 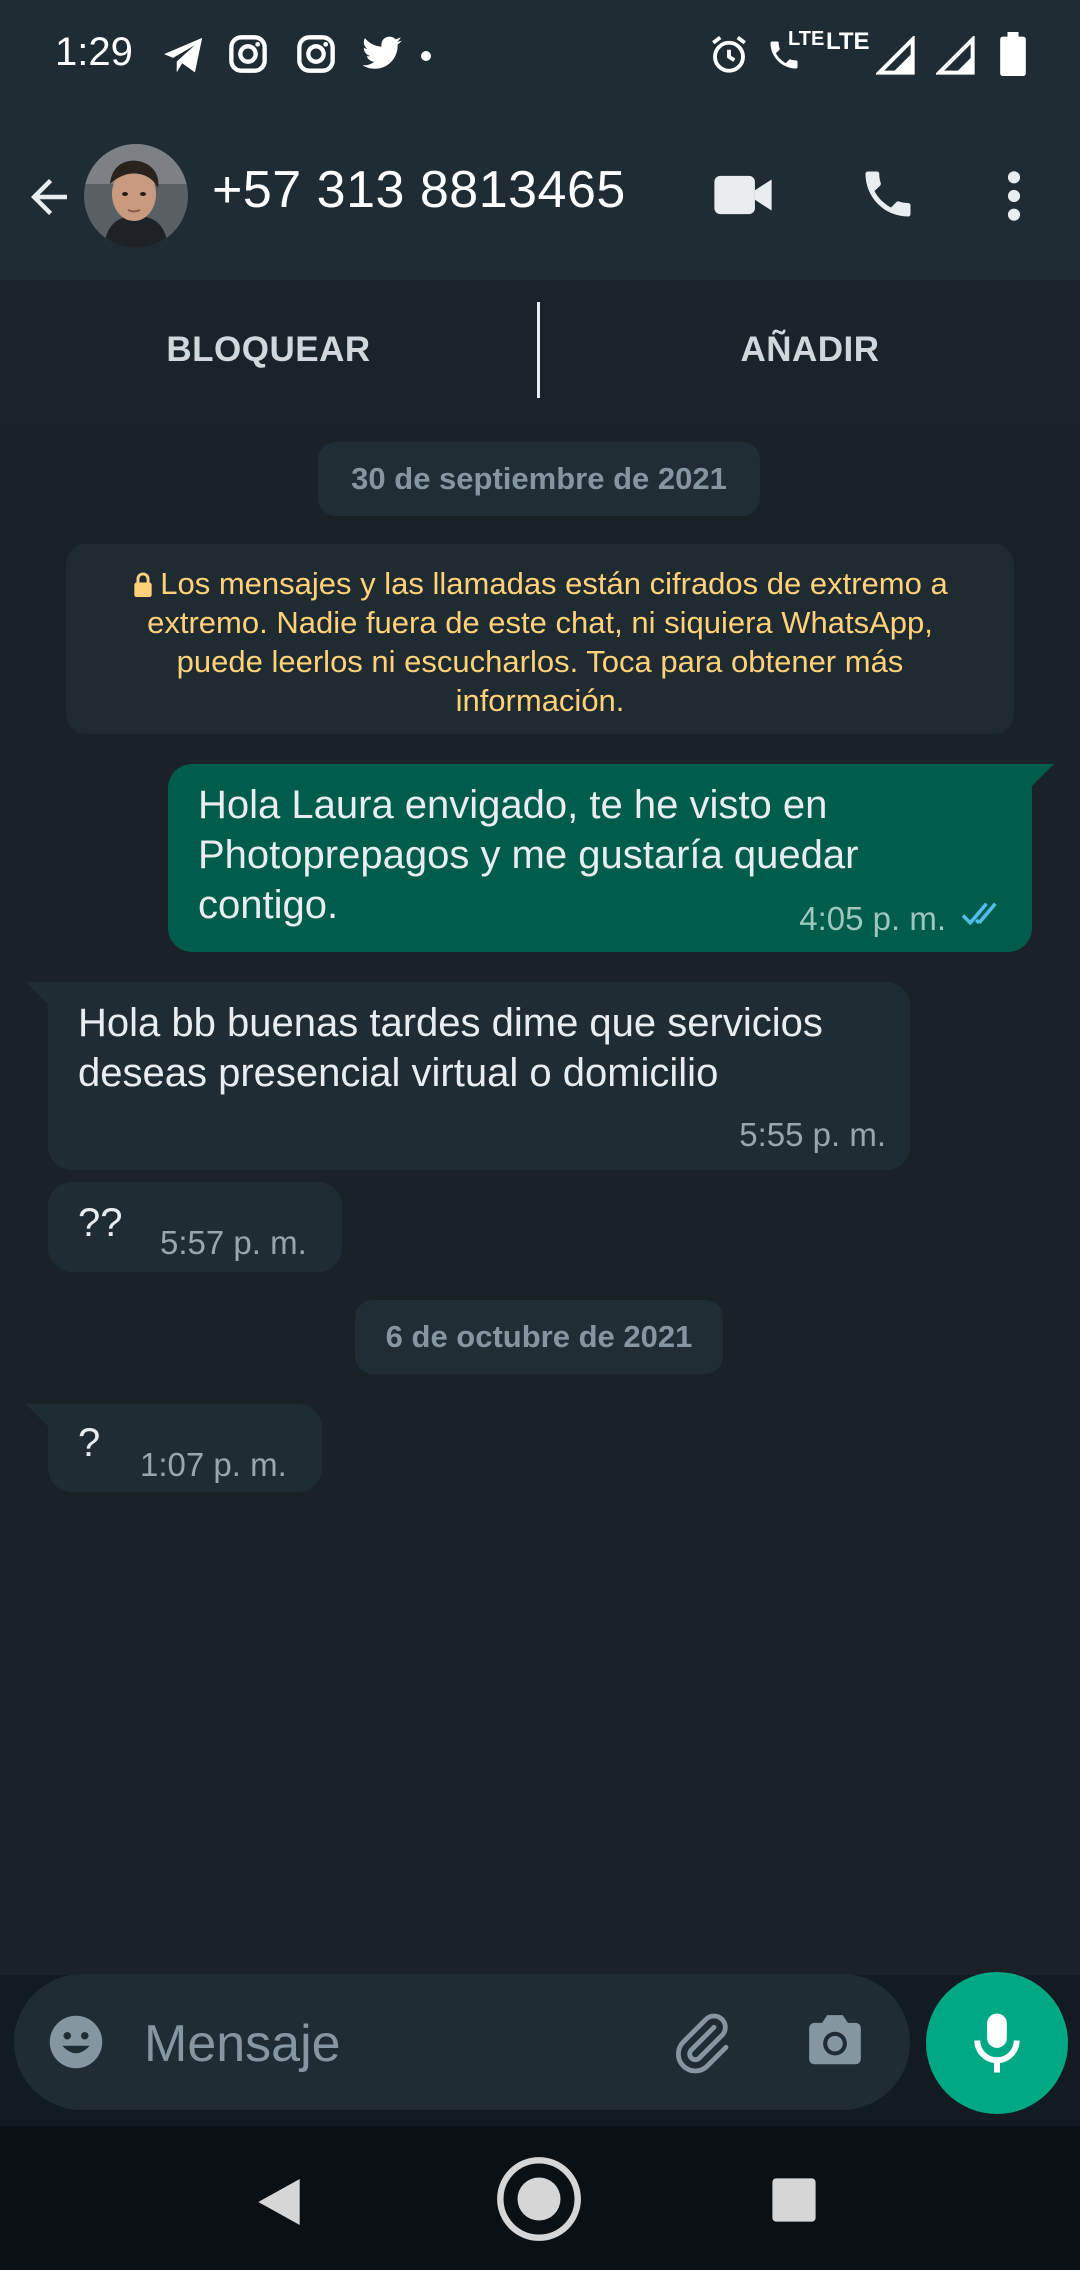 I want to click on mic-icon, so click(x=997, y=2043).